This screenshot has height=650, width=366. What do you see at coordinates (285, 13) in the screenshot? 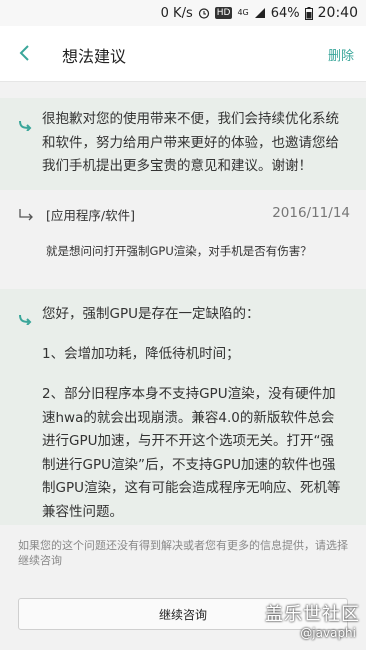
I see `battery-percent: 64%` at bounding box center [285, 13].